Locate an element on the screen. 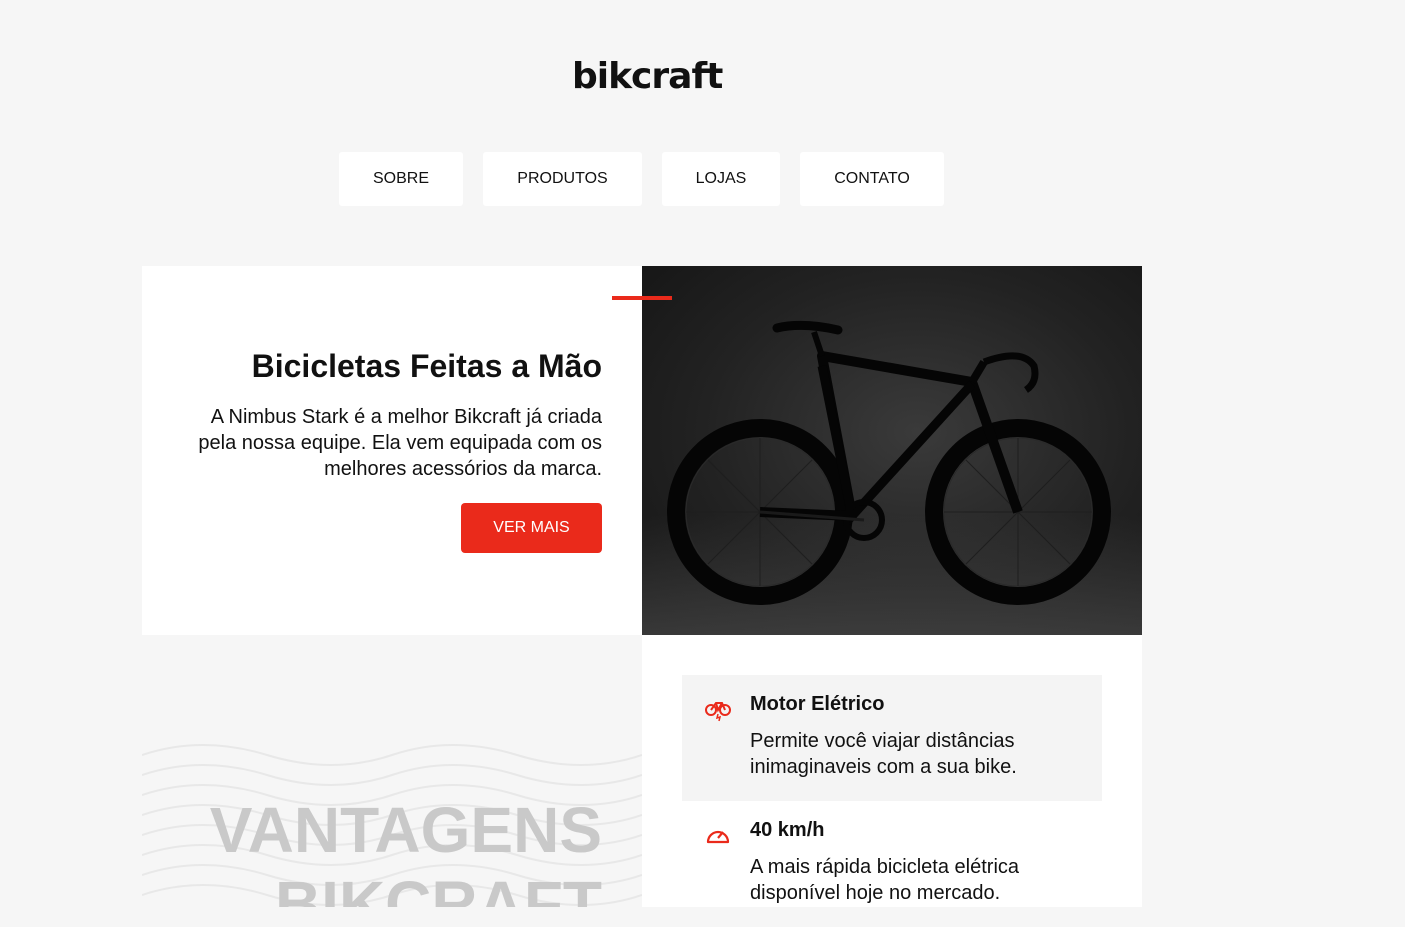 The height and width of the screenshot is (927, 1405). advantages-title: VANTAGENS BIKCRAFT is located at coordinates (406, 850).